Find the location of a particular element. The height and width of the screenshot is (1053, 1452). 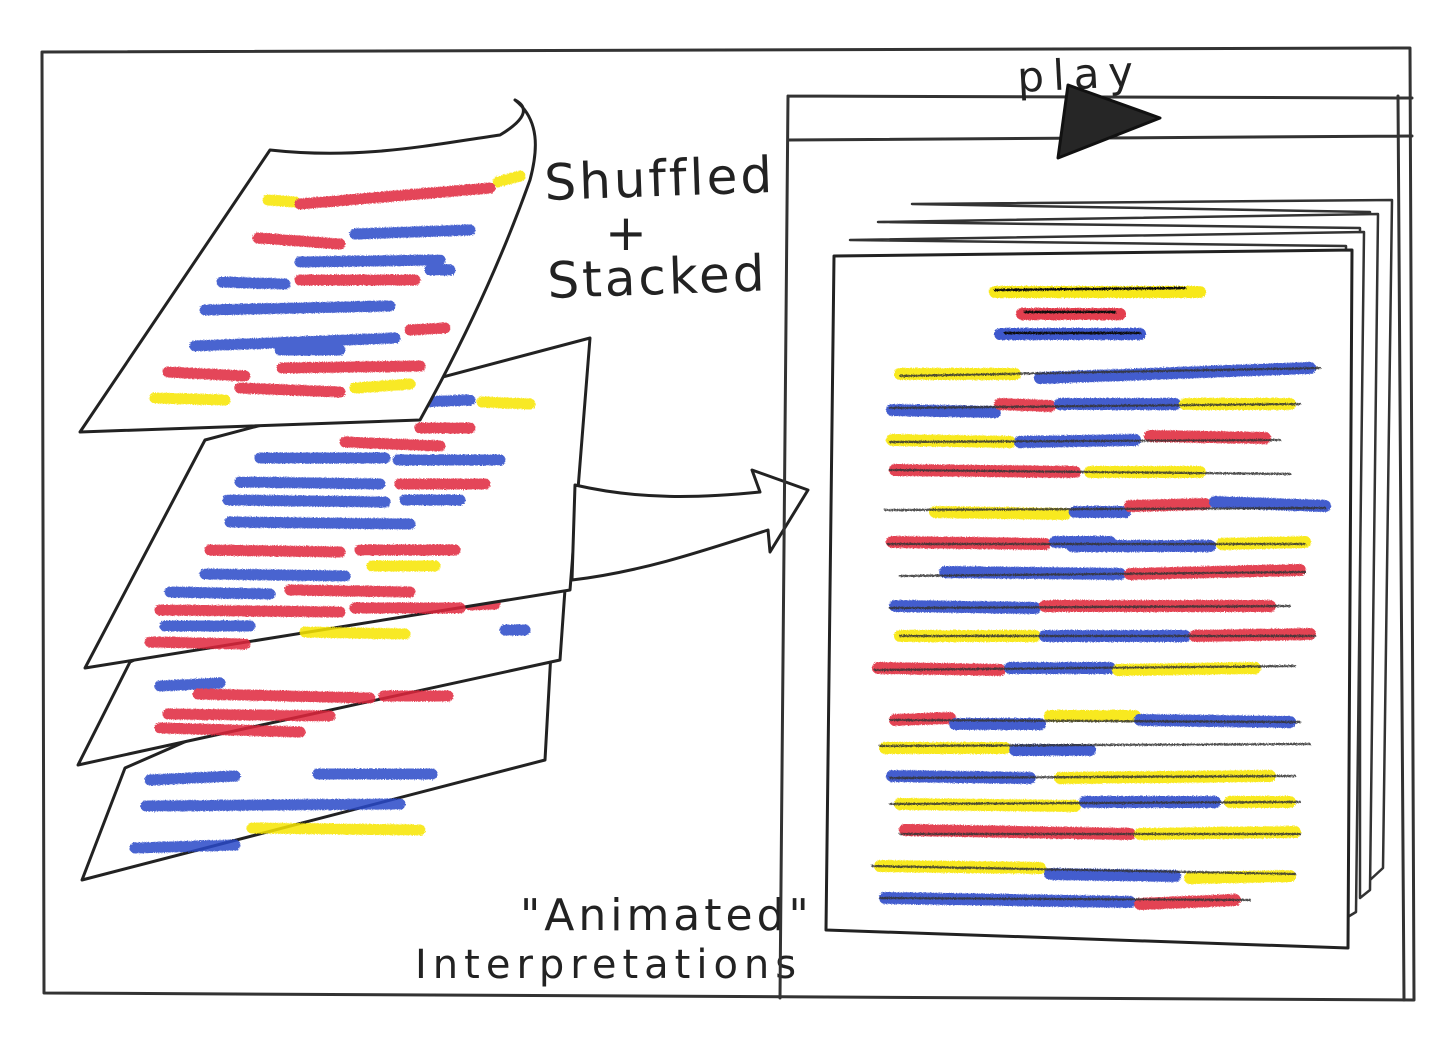

caption-animated: "Animated" is located at coordinates (666, 915).